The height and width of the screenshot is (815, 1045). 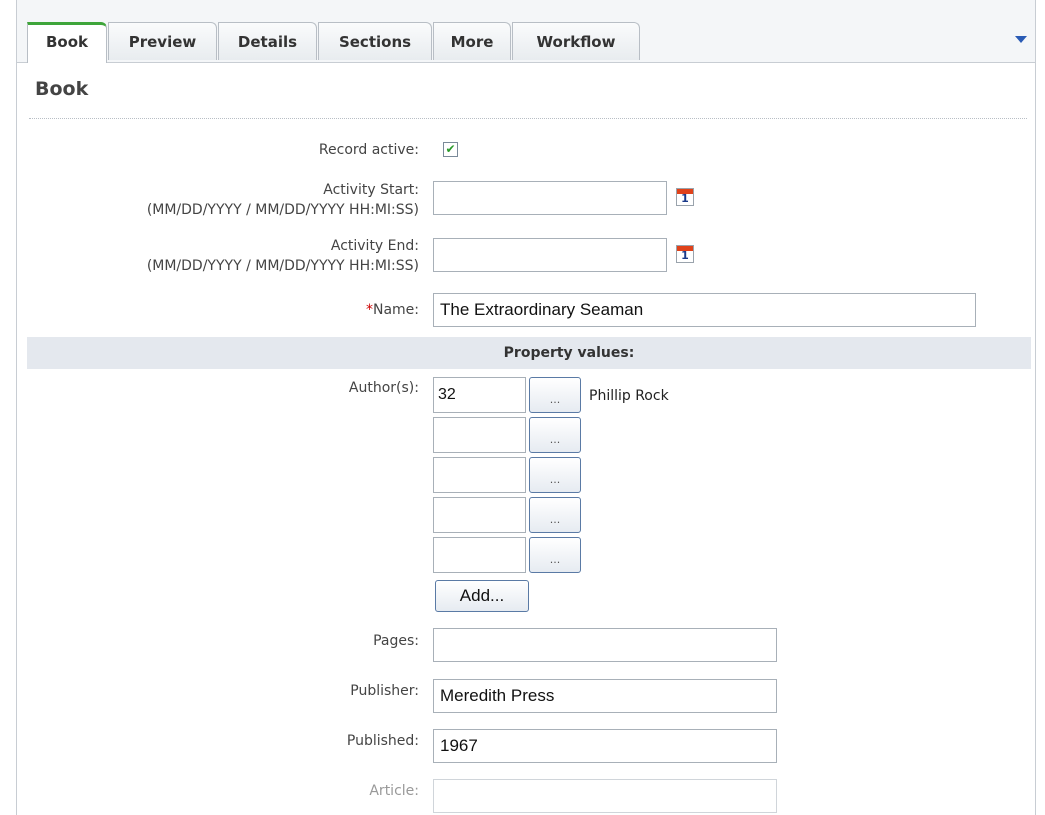 What do you see at coordinates (375, 41) in the screenshot?
I see `tab-sections: Sections` at bounding box center [375, 41].